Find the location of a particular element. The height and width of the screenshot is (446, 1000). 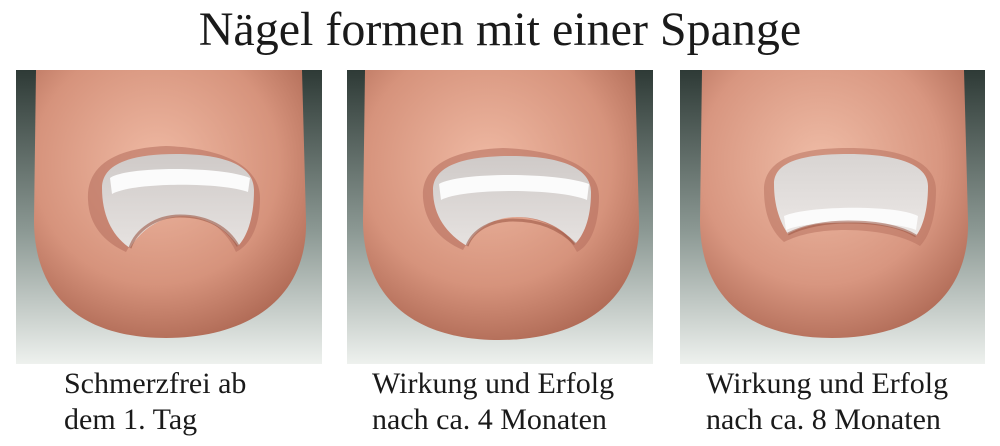

caption-month-4: Wirkung und Erfolg nach ca. 4 Monaten is located at coordinates (493, 402).